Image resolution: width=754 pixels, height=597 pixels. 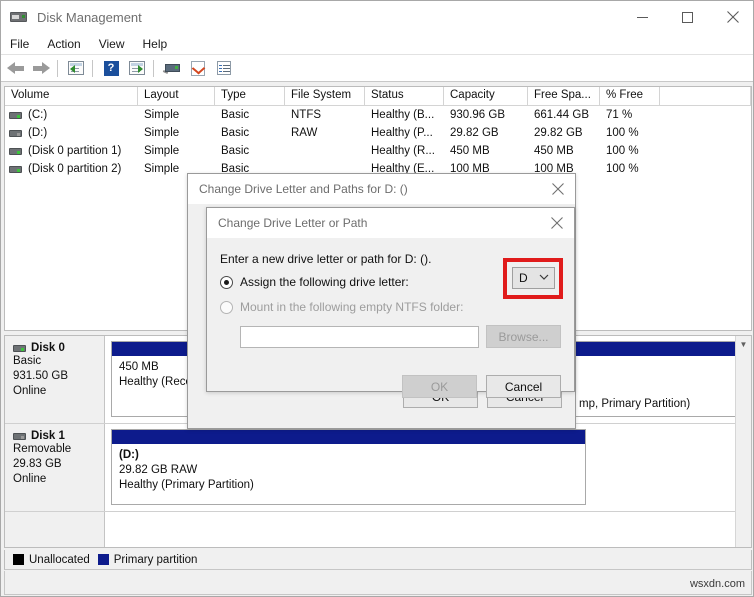 What do you see at coordinates (76, 68) in the screenshot?
I see `show-hide-console-tree-icon` at bounding box center [76, 68].